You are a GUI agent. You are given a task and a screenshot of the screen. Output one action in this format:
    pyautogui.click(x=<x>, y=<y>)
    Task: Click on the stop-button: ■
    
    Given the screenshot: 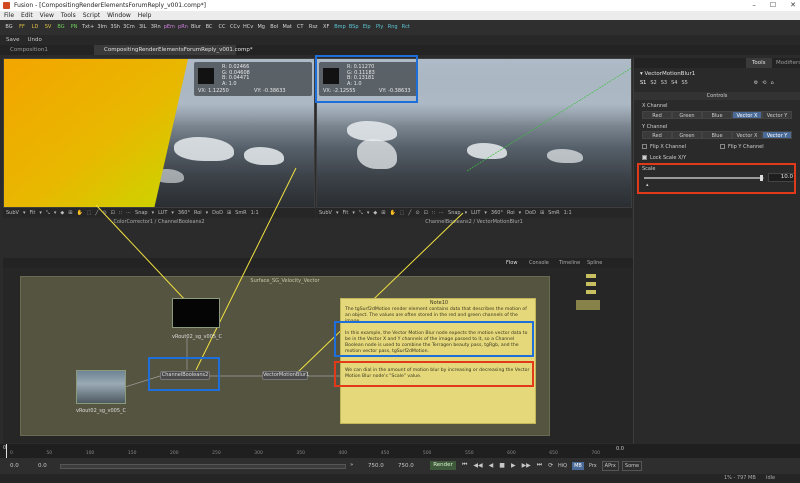 What is the action you would take?
    pyautogui.click(x=502, y=465)
    